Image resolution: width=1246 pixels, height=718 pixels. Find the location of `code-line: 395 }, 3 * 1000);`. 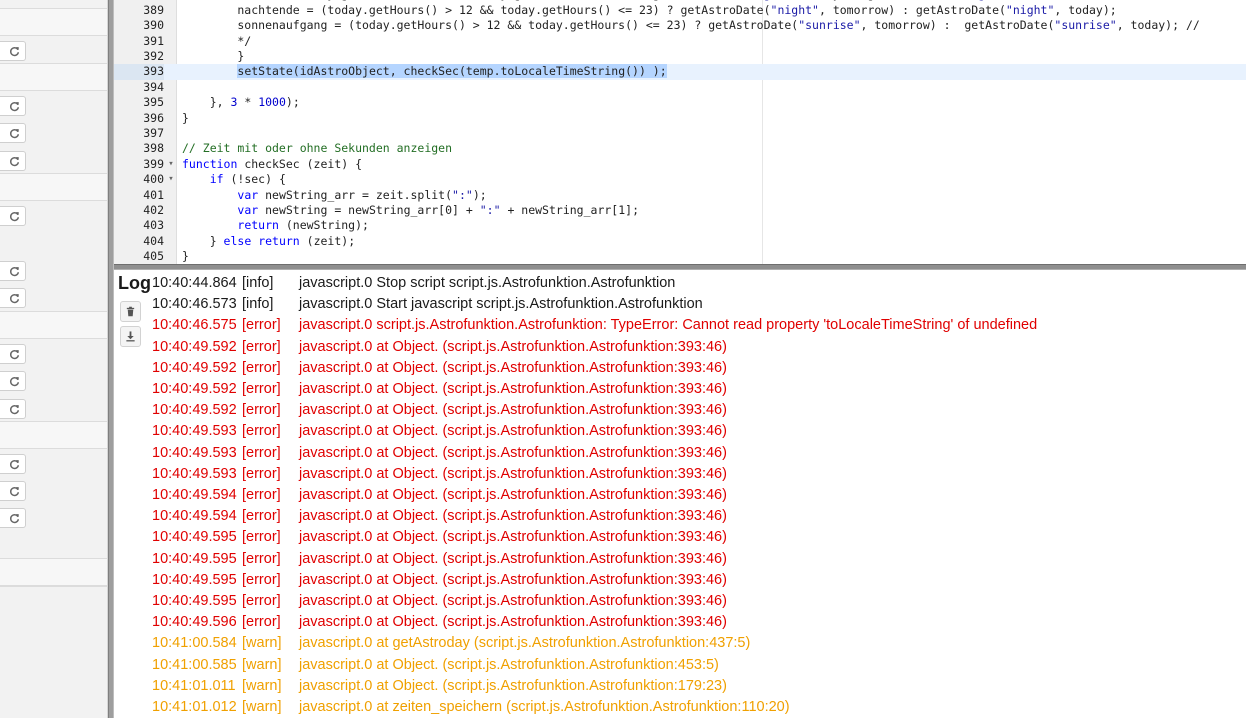

code-line: 395 }, 3 * 1000); is located at coordinates (680, 102).